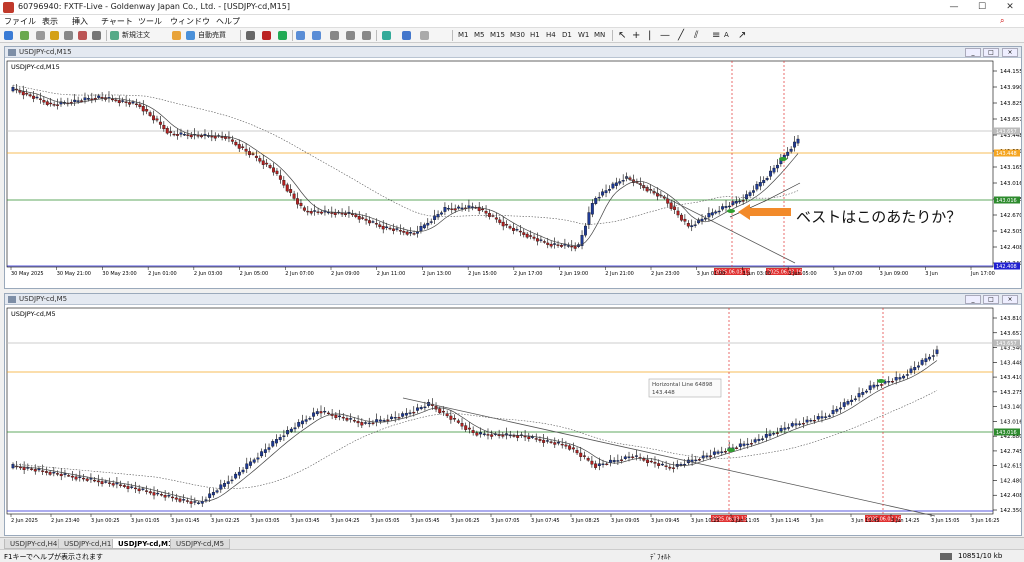 This screenshot has width=1024, height=562. Describe the element at coordinates (8, 35) in the screenshot. I see `new-chart-icon` at that location.